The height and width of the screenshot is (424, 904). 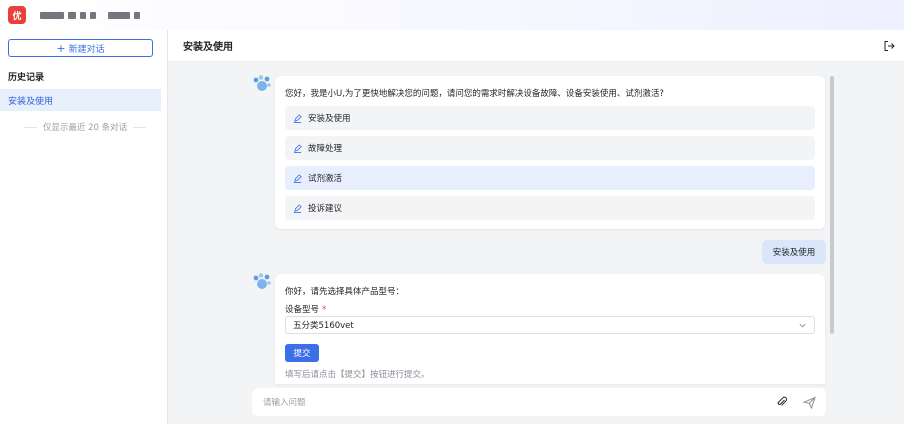 I want to click on chevron-down-icon, so click(x=802, y=325).